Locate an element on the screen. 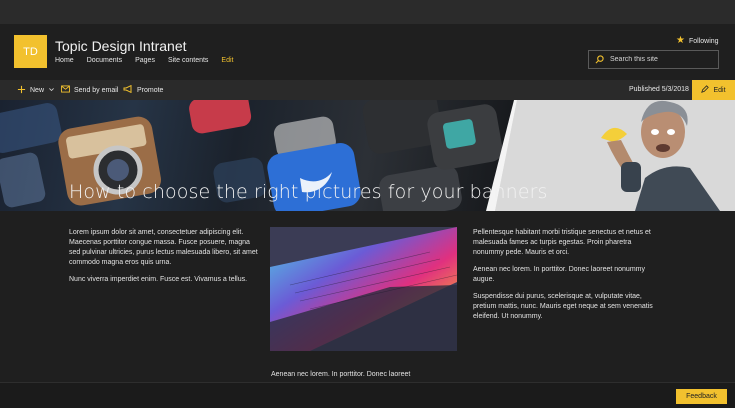 The image size is (735, 408). chevron-down-icon is located at coordinates (51, 90).